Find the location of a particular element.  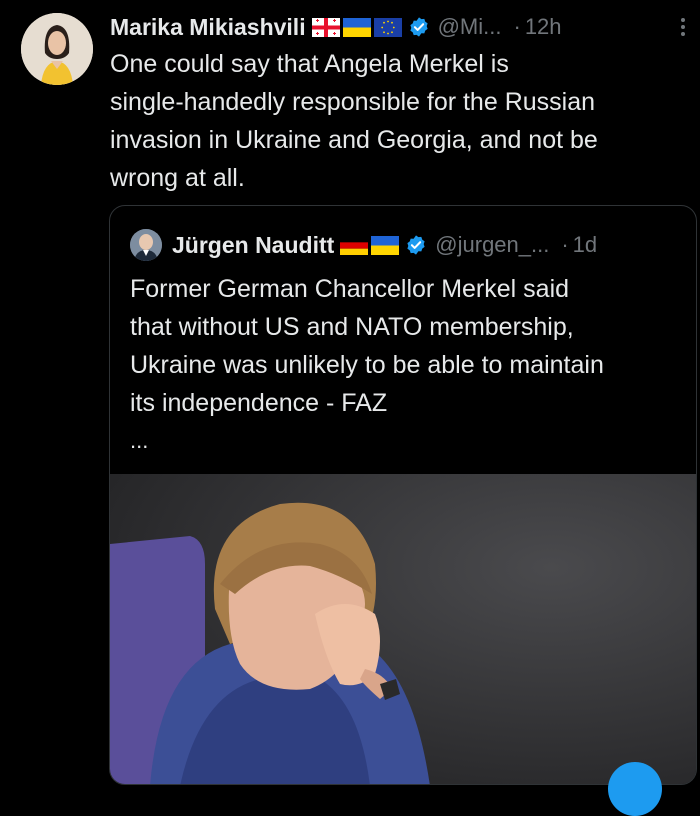

quoted-author-avatar is located at coordinates (146, 245).